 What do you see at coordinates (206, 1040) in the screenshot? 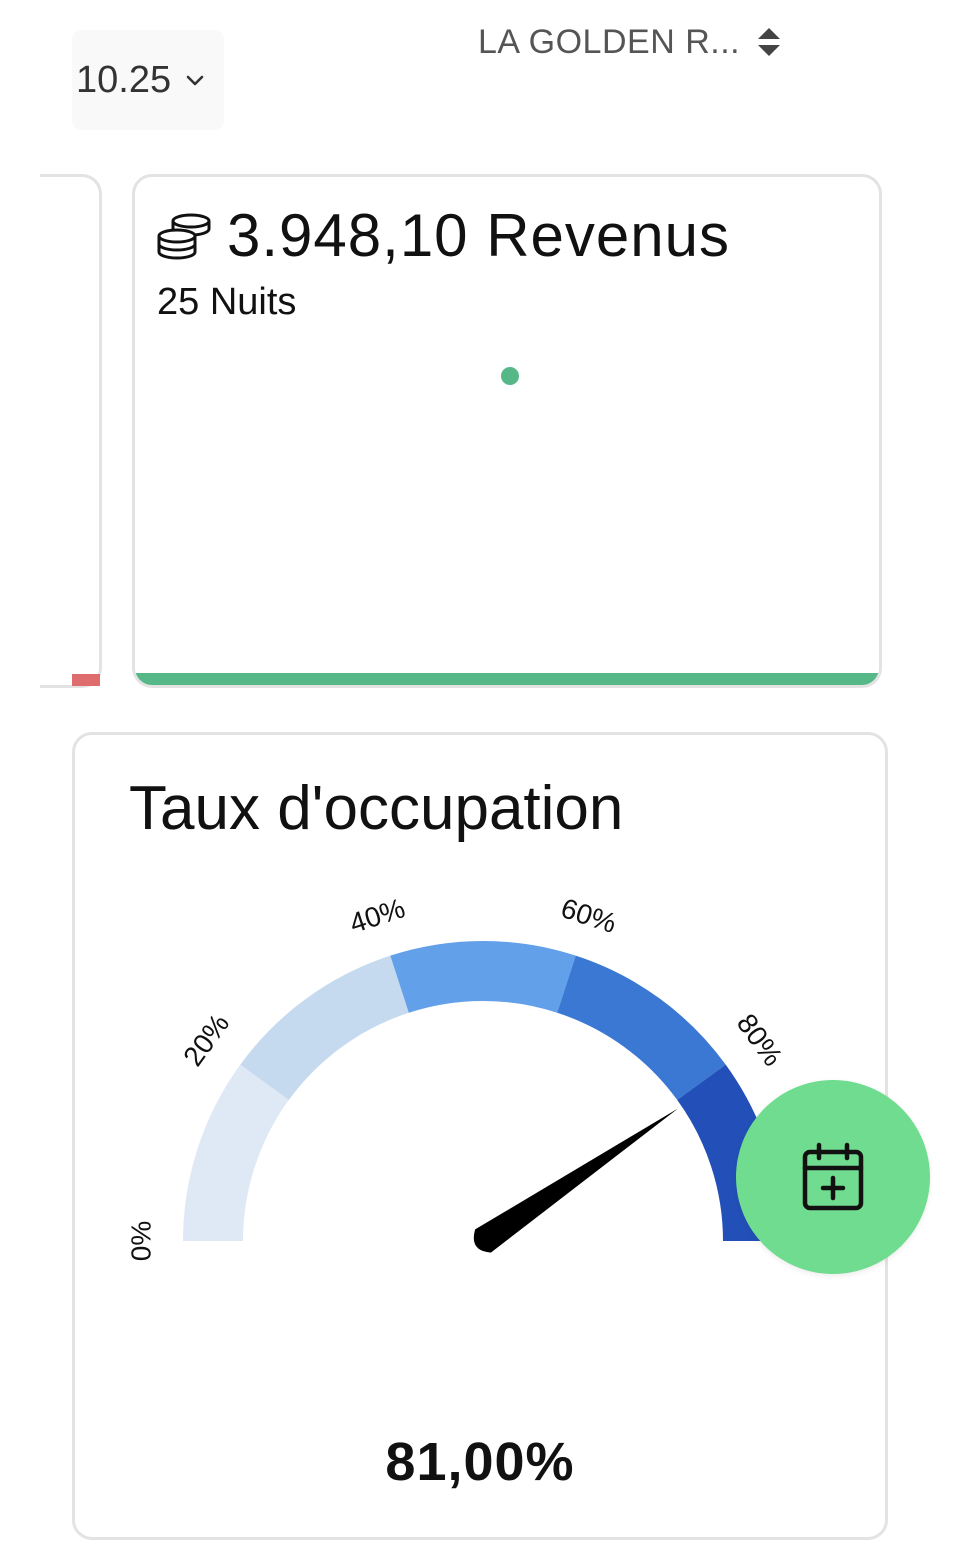
I see `gauge-tick-label: 20%` at bounding box center [206, 1040].